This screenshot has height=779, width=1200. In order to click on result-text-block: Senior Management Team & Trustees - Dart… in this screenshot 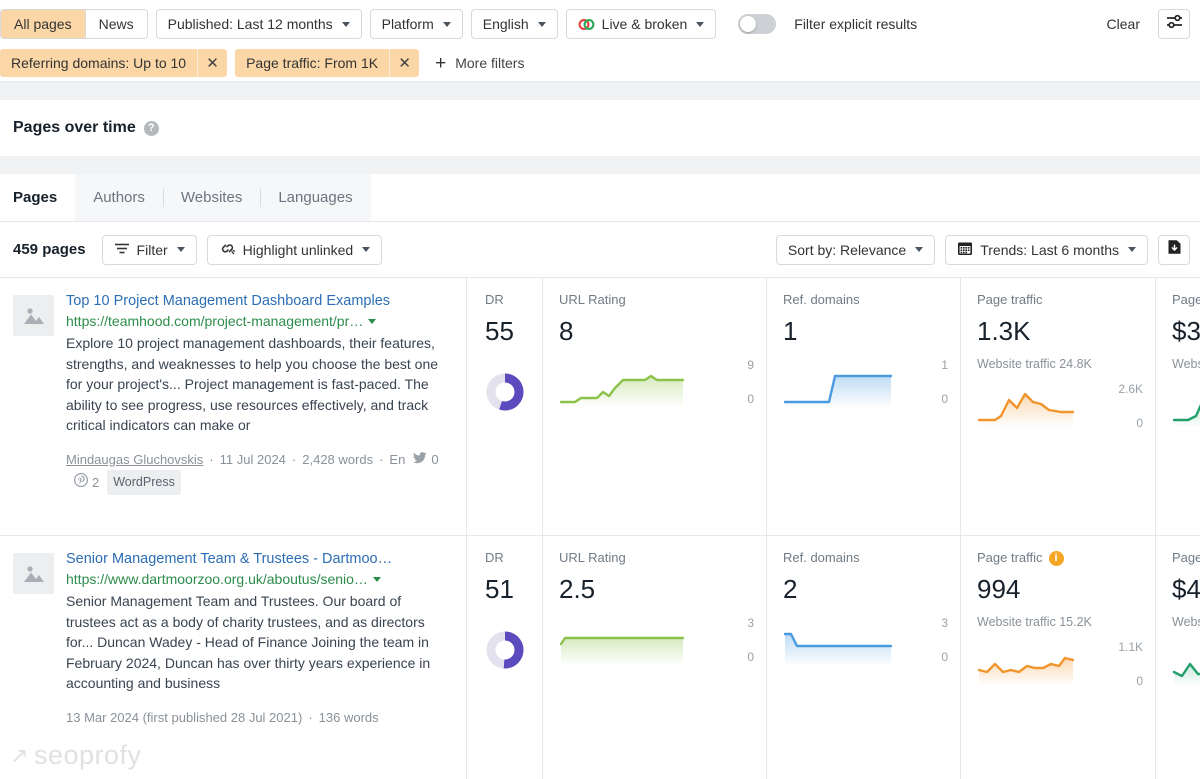, I will do `click(256, 664)`.